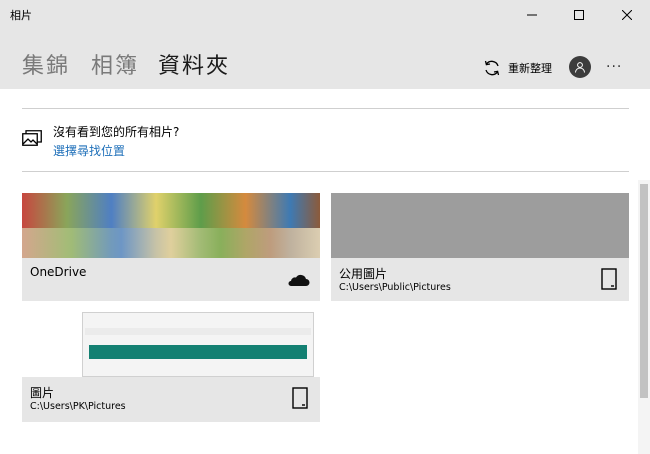  I want to click on vertical-scrollbar, so click(644, 317).